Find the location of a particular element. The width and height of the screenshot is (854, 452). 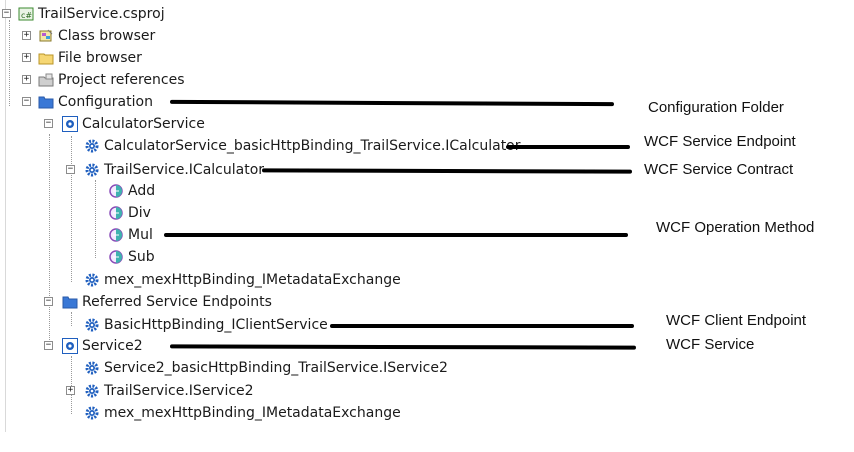

tree-node-label: Service2 is located at coordinates (112, 346).